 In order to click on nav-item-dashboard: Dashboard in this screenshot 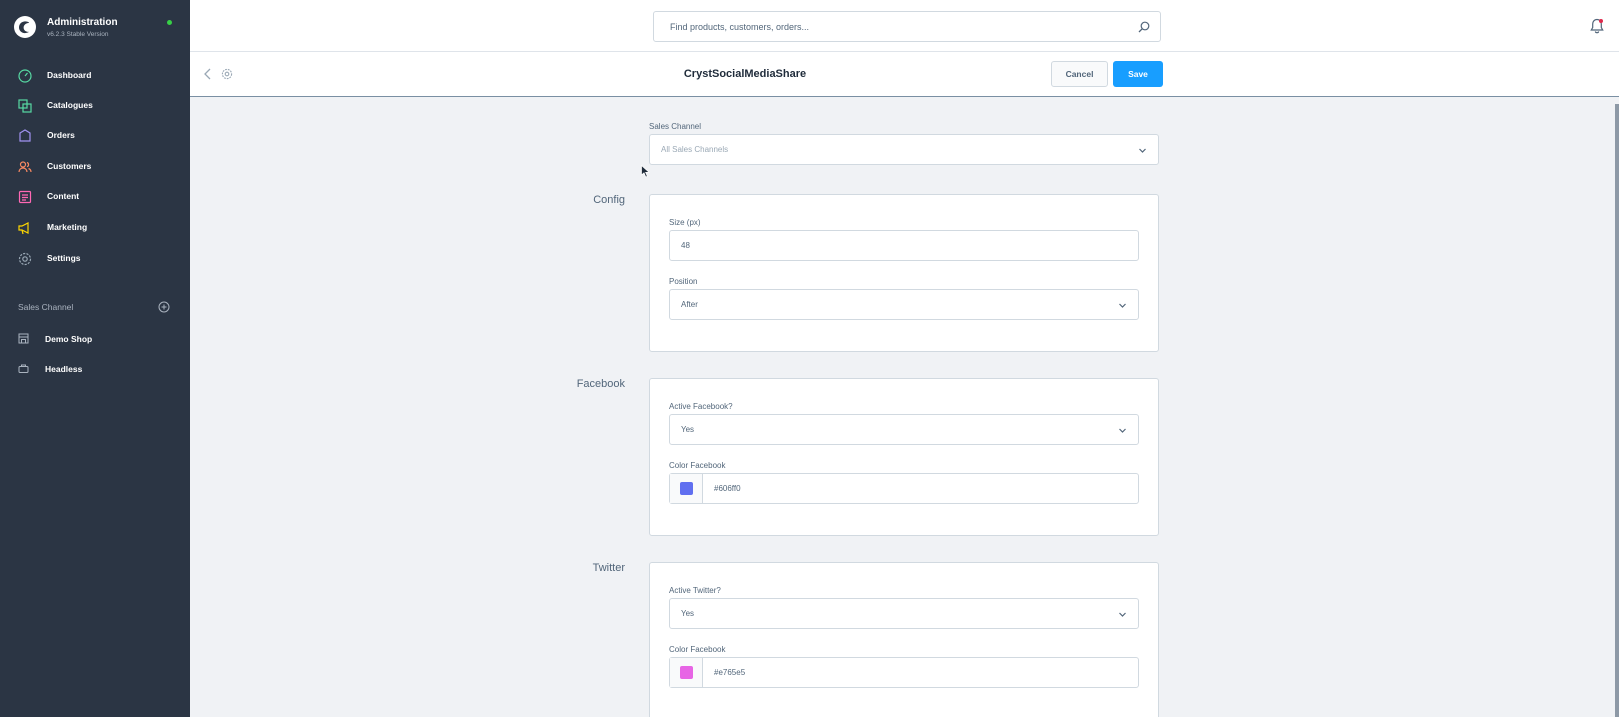, I will do `click(95, 76)`.